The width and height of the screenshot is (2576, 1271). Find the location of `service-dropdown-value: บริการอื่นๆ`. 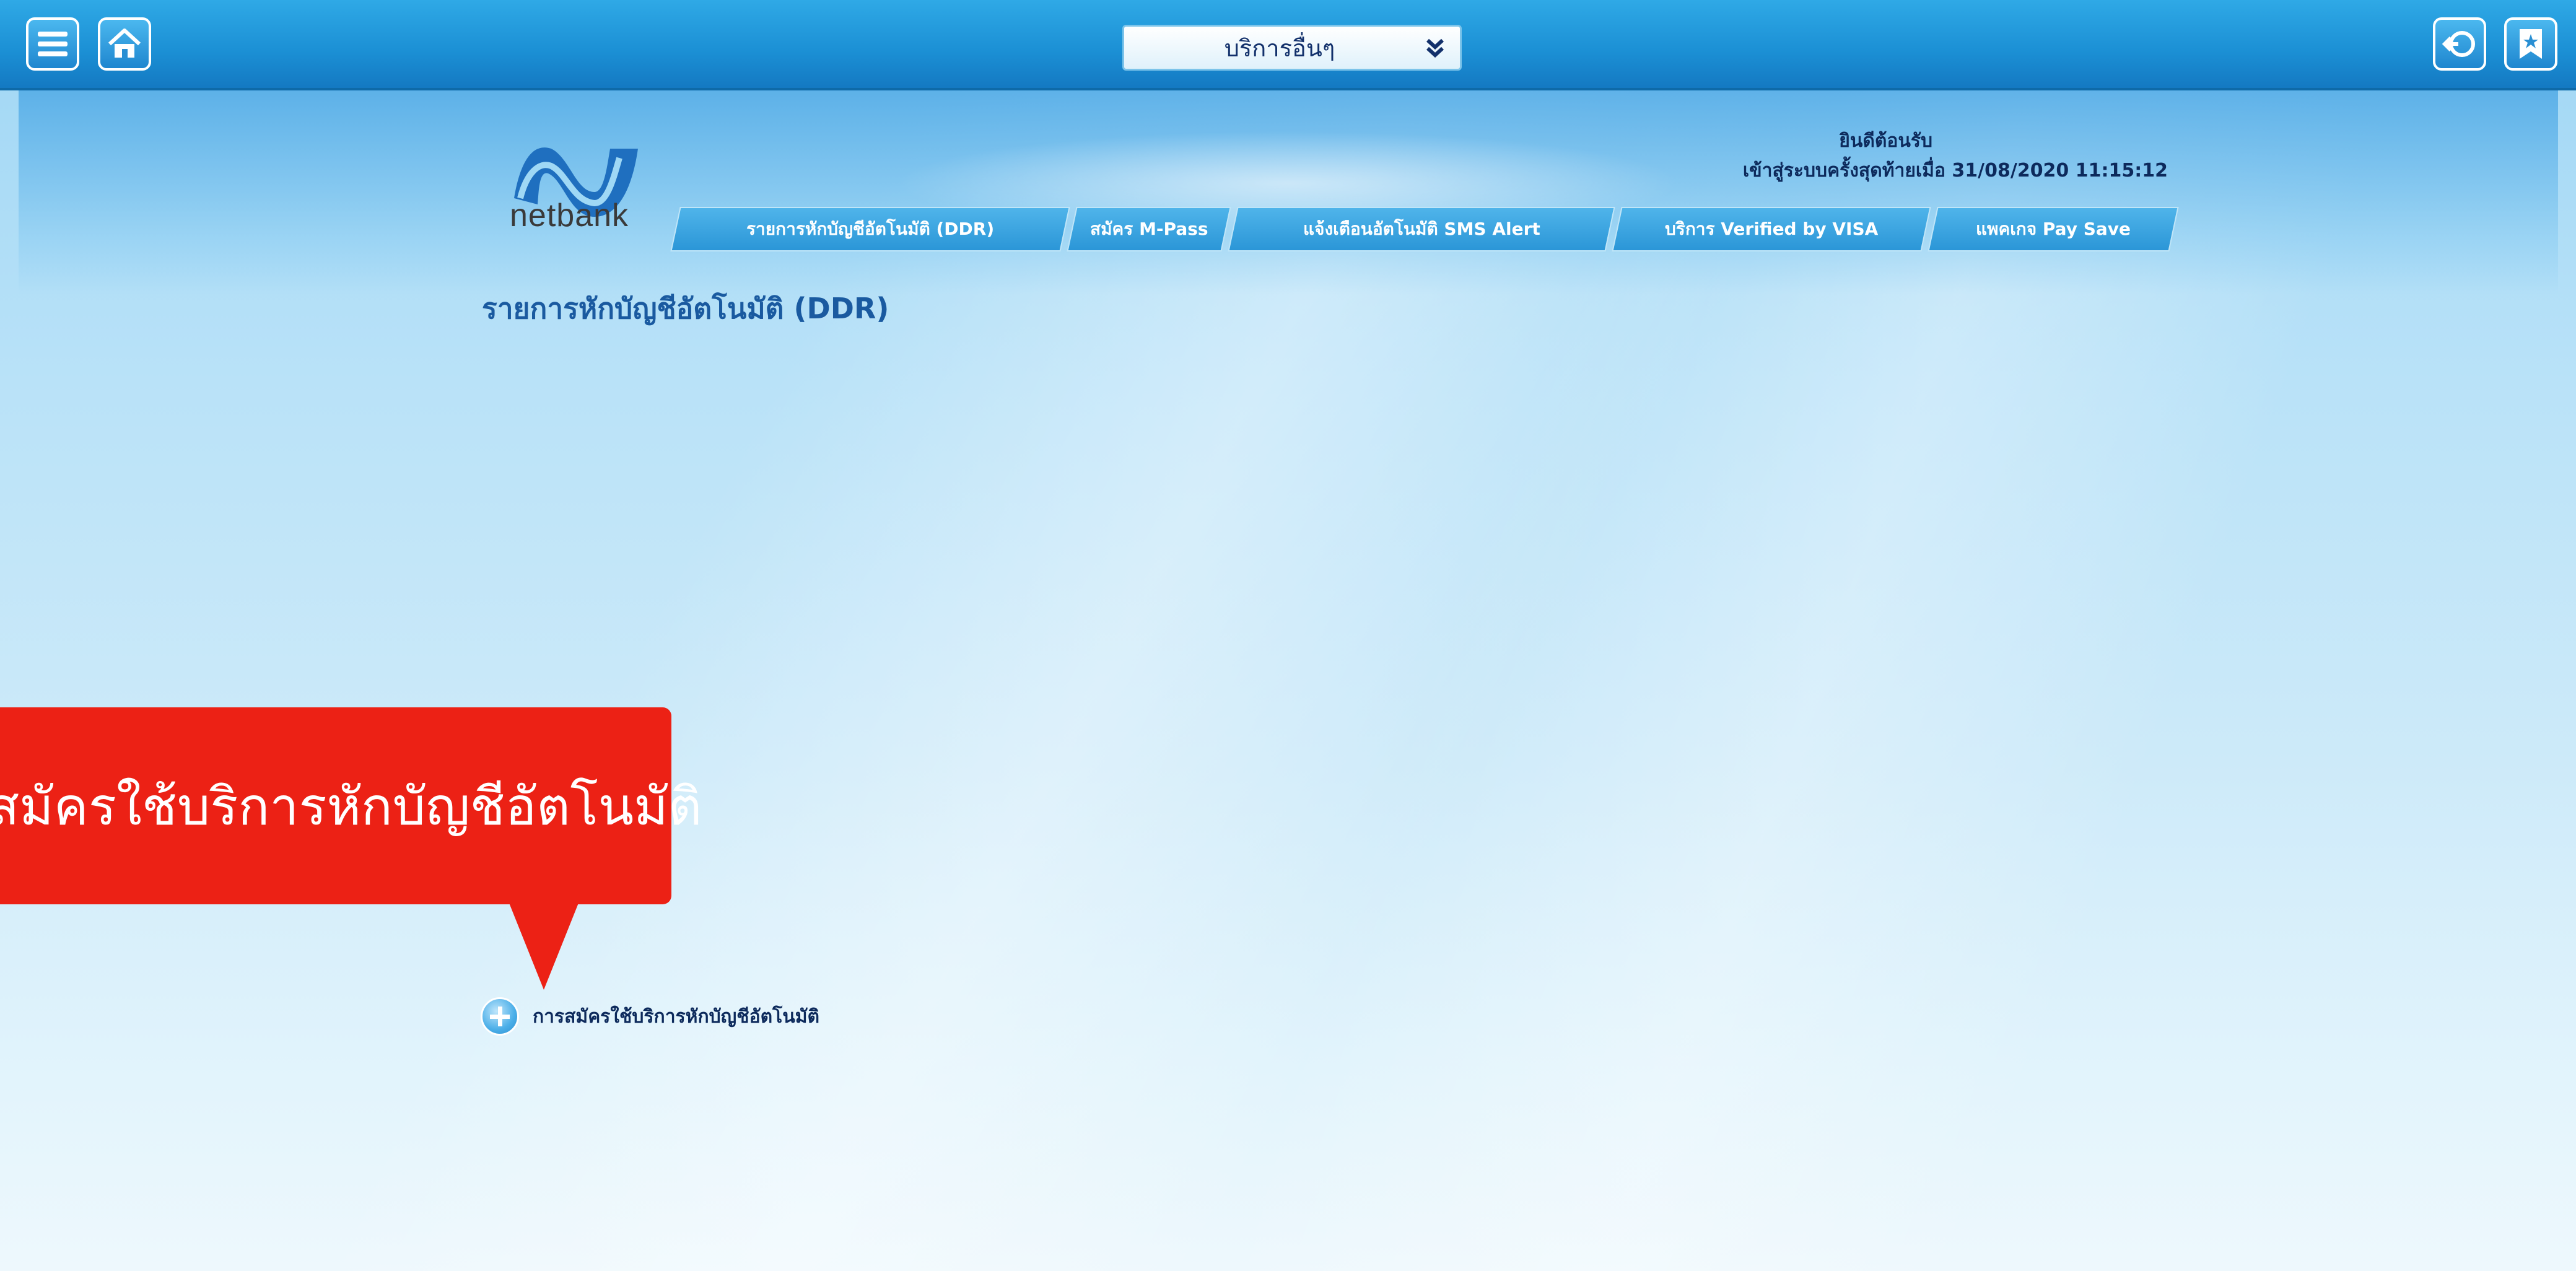

service-dropdown-value: บริการอื่นๆ is located at coordinates (1279, 48).